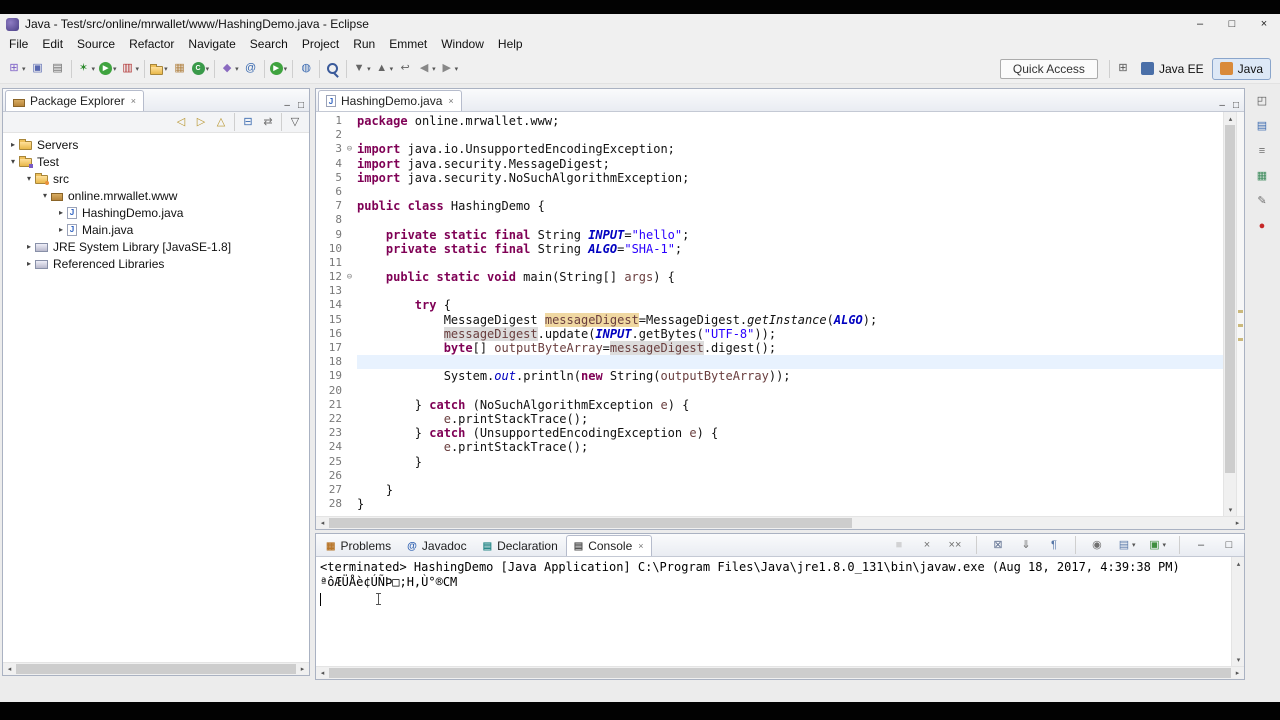 The image size is (1280, 720). Describe the element at coordinates (1241, 68) in the screenshot. I see `perspective-java: Java` at that location.